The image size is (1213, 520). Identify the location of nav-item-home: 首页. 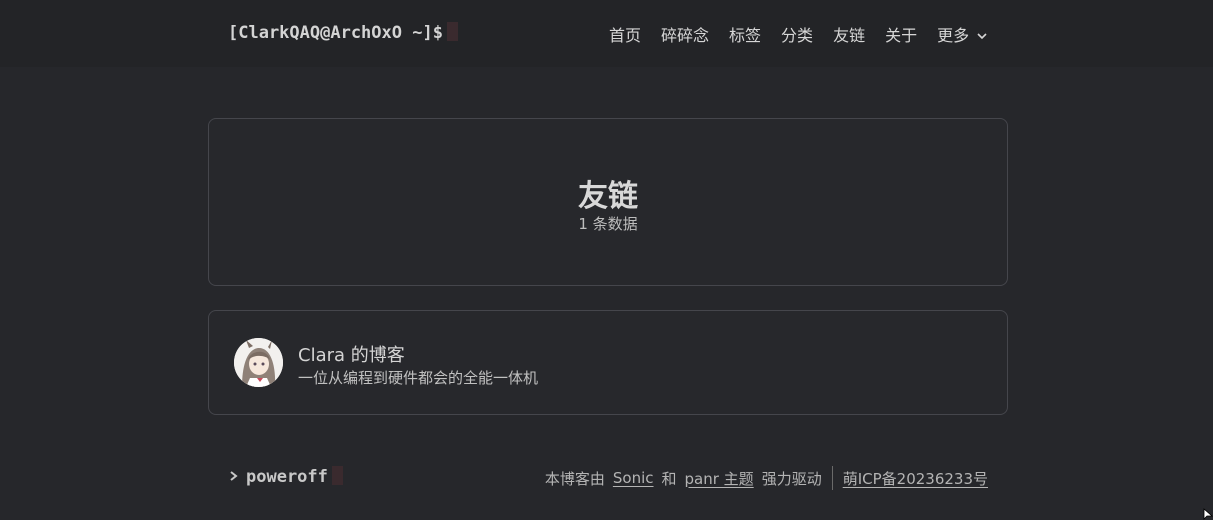
(625, 34).